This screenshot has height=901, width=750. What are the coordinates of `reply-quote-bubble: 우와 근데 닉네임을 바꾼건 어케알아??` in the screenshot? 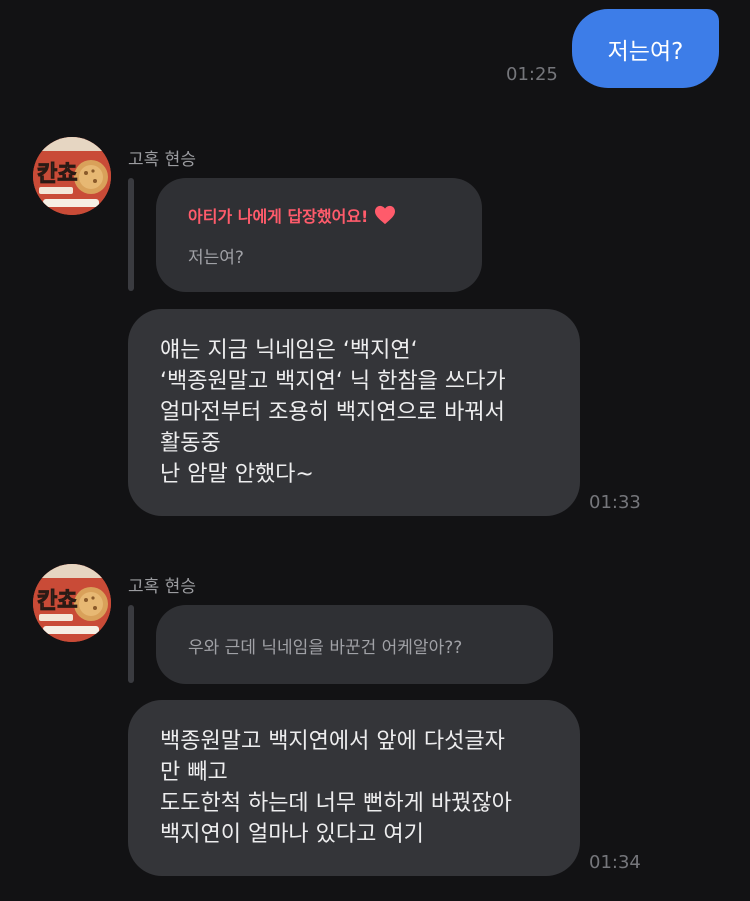 It's located at (354, 644).